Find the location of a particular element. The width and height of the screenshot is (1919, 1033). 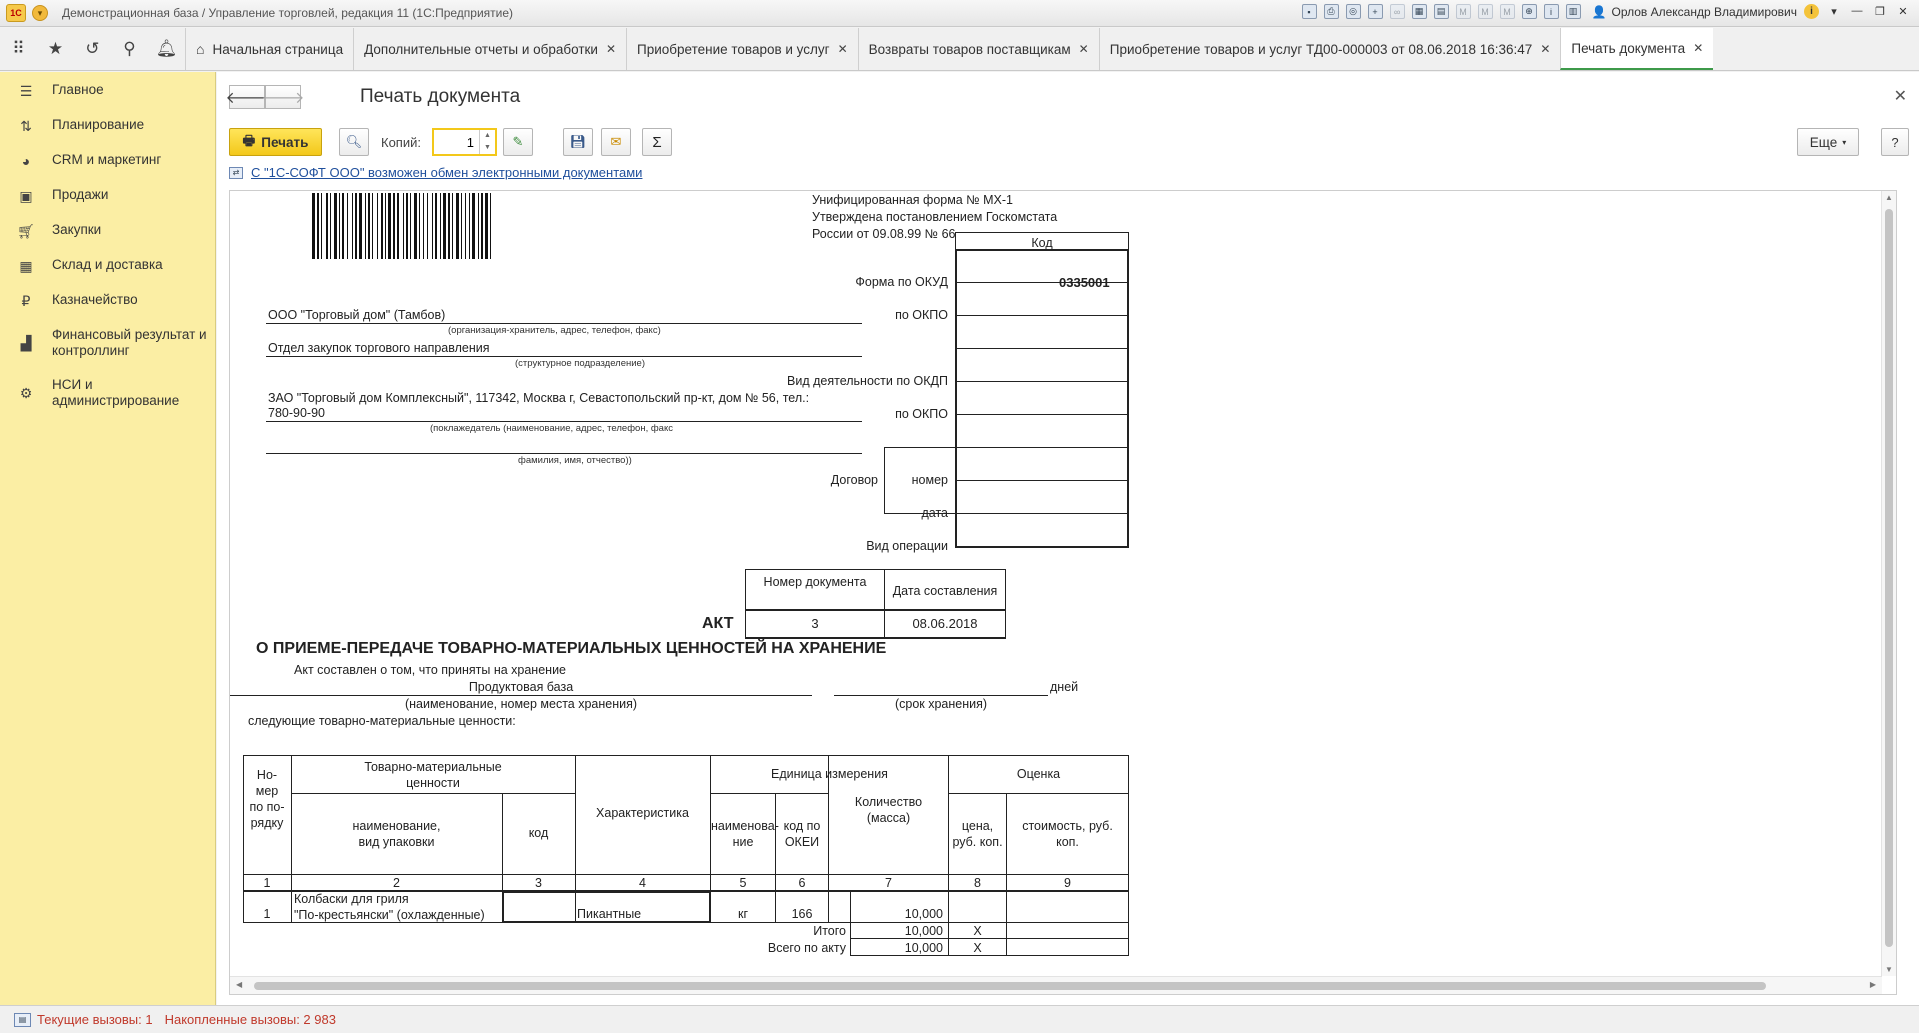

sidebar-item-finance: ▟ Финансовый результат и контроллинг is located at coordinates (108, 343).